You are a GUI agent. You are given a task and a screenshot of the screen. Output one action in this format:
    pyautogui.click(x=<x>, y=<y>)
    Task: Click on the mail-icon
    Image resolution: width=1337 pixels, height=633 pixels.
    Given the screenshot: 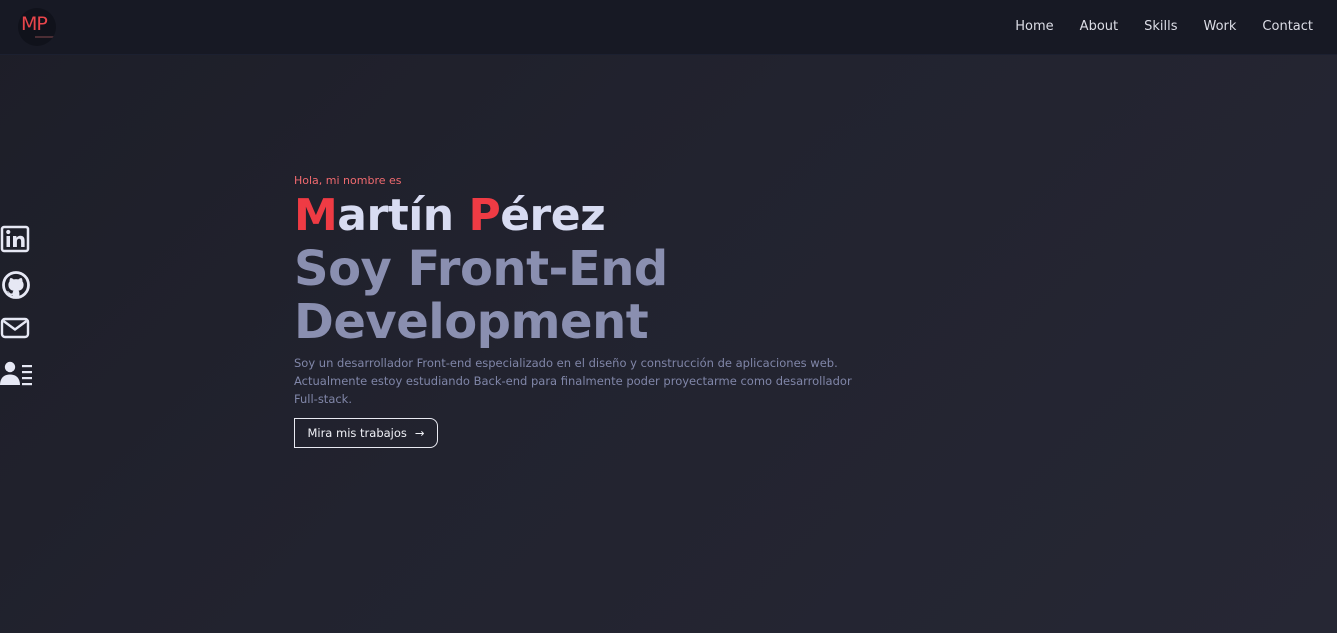 What is the action you would take?
    pyautogui.click(x=16, y=330)
    